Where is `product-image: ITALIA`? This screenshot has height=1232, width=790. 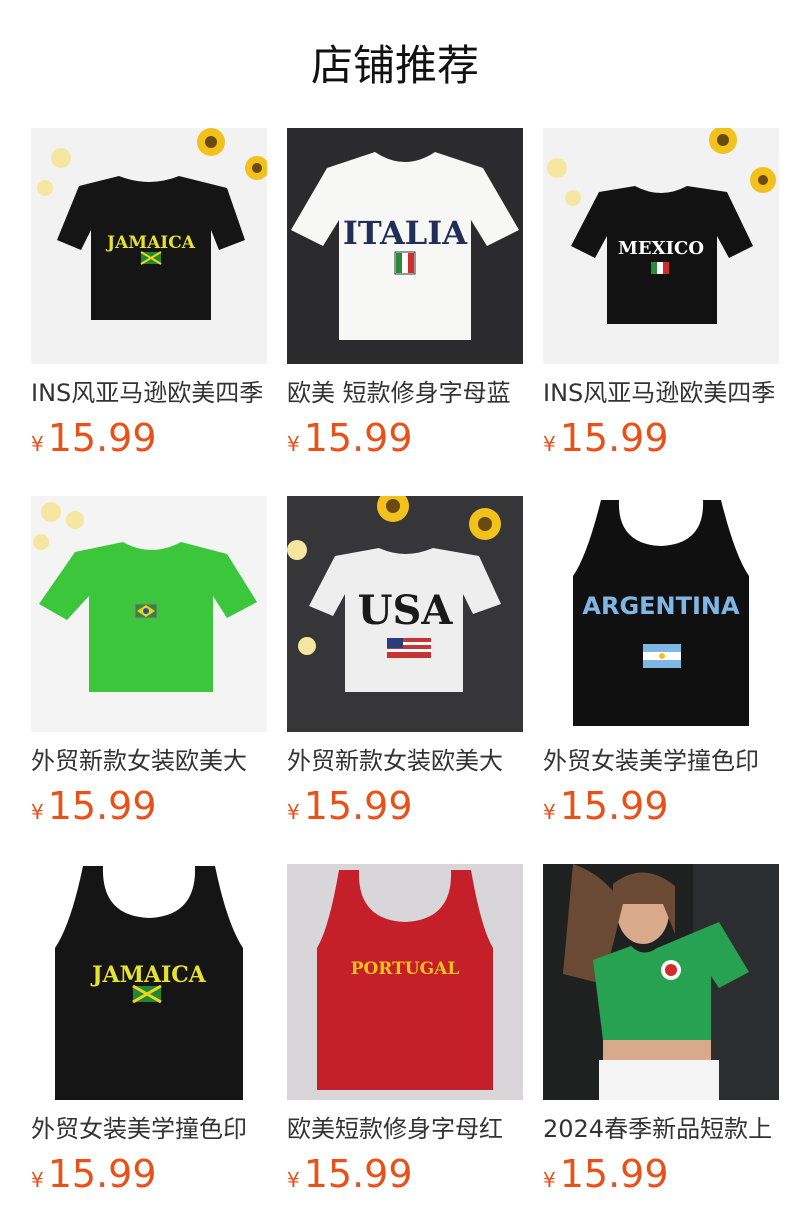 product-image: ITALIA is located at coordinates (405, 246).